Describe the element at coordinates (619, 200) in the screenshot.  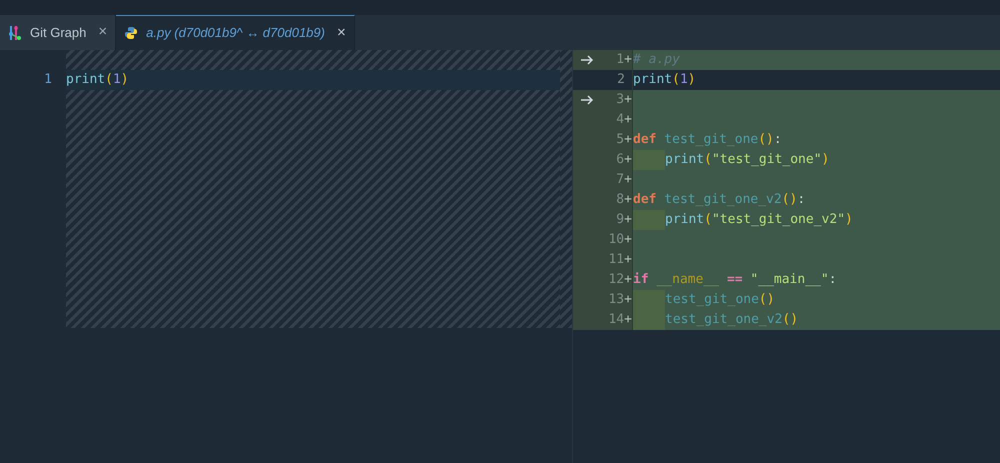
I see `line-number: 8` at that location.